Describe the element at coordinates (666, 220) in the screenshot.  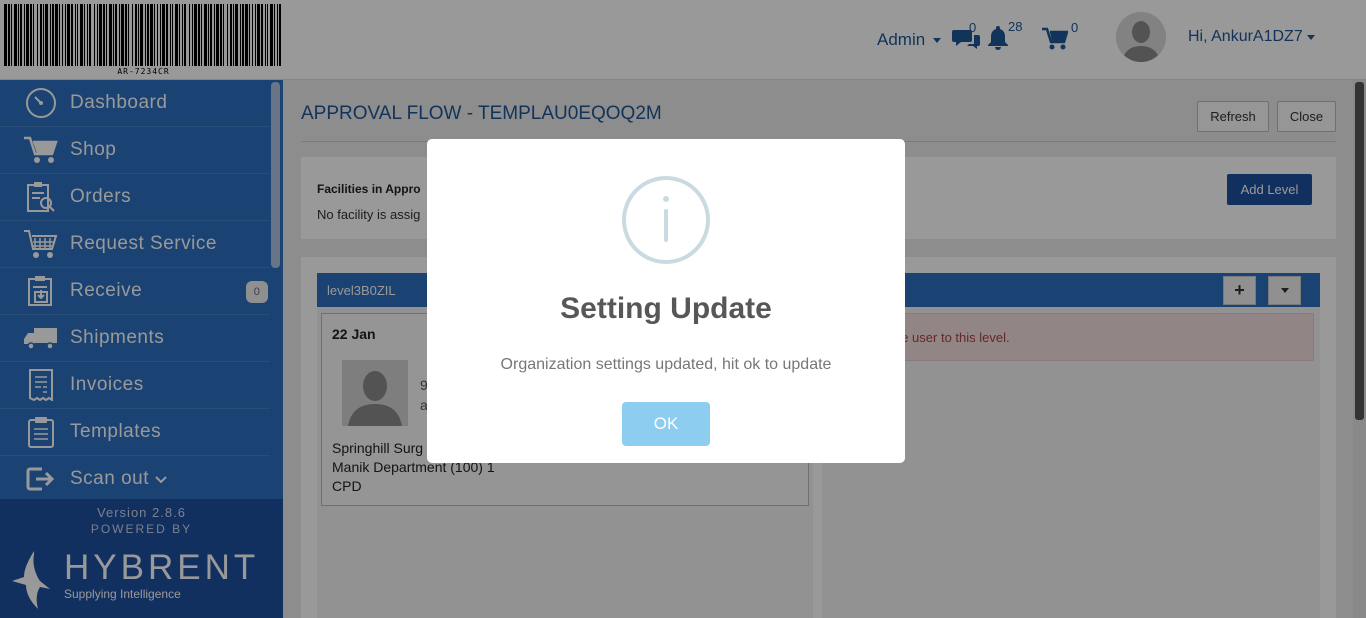
I see `info-icon` at that location.